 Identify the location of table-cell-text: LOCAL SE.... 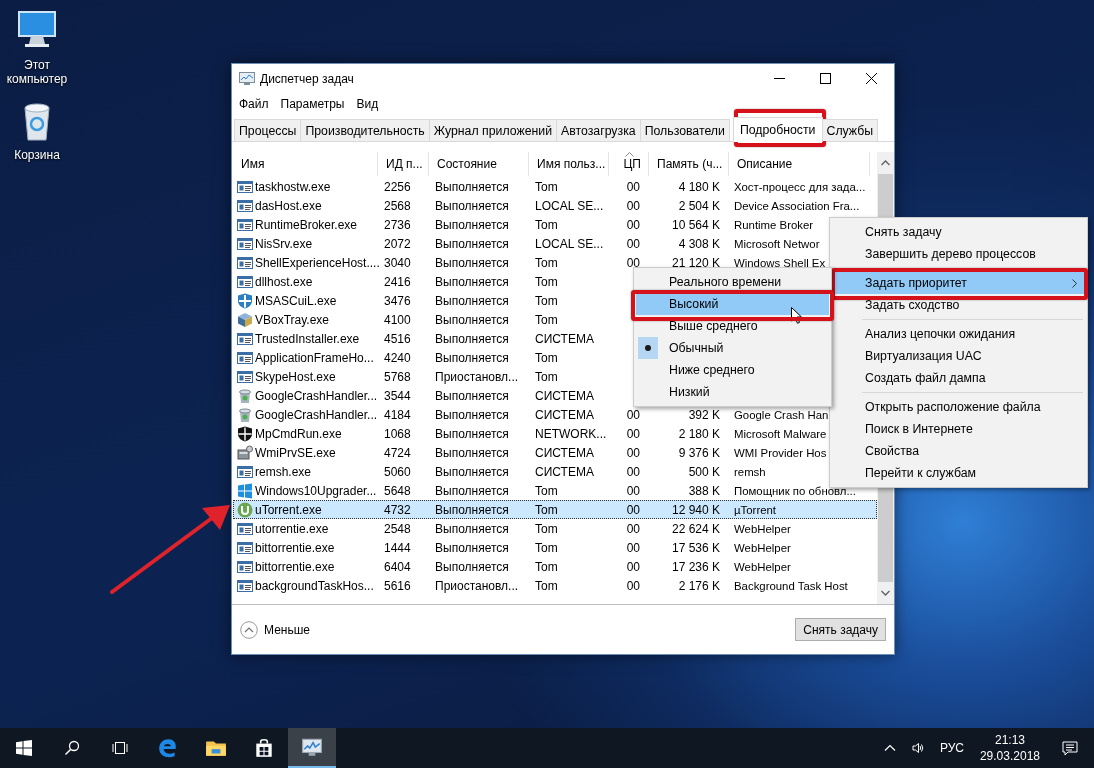
(569, 205).